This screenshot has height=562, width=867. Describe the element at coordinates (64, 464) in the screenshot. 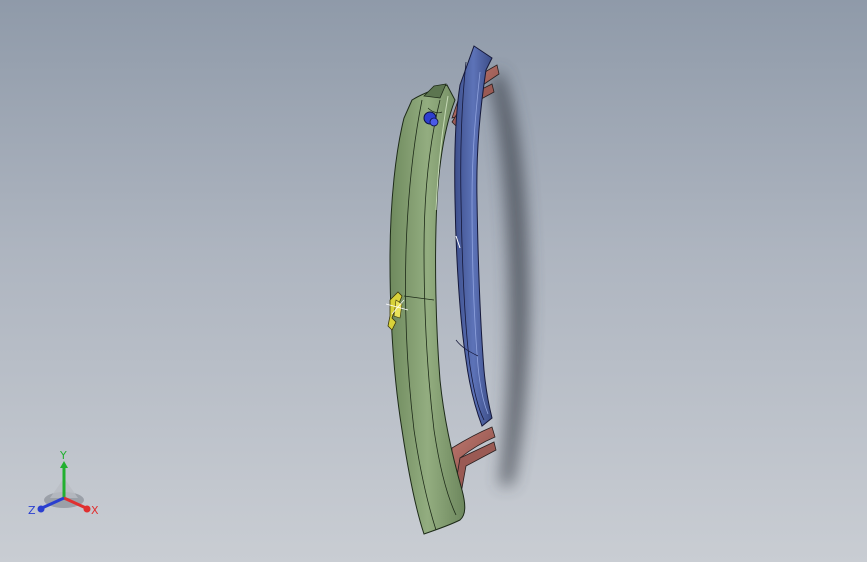

I see `y-arrow-icon` at that location.